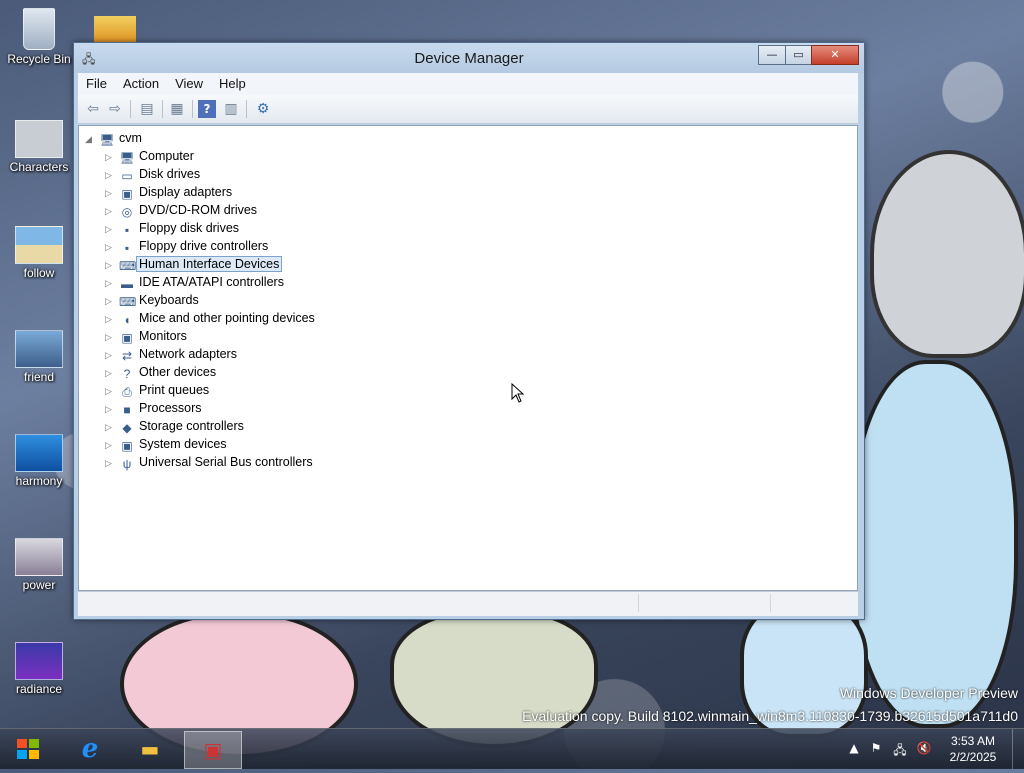 Image resolution: width=1024 pixels, height=773 pixels. Describe the element at coordinates (468, 109) in the screenshot. I see `toolbar: ⇦ ⇨ ▤ ▦ ? ▥ ⚙` at that location.